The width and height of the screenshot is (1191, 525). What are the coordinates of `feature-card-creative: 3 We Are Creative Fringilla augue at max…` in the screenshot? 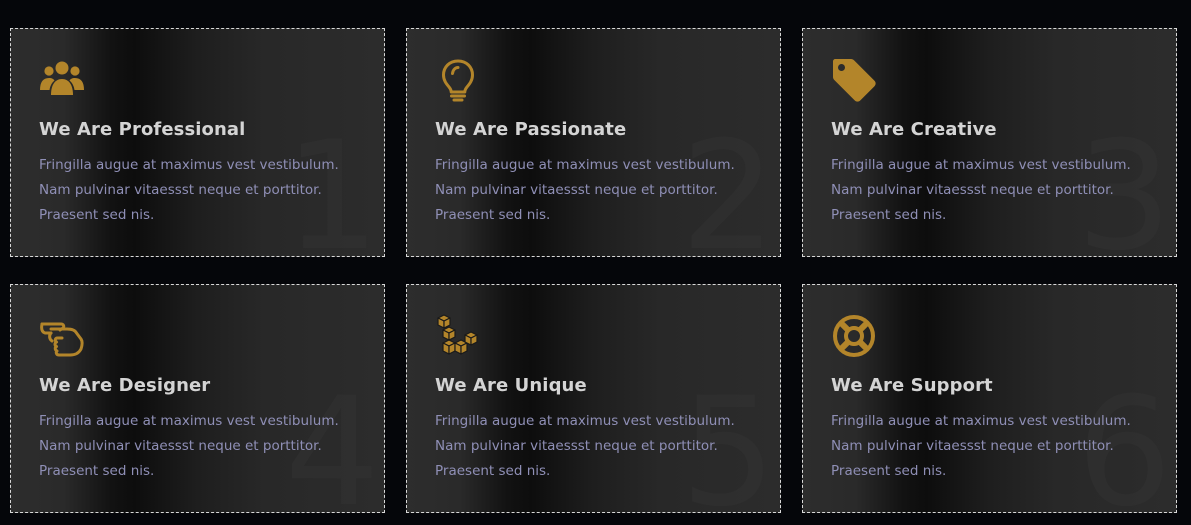 It's located at (989, 142).